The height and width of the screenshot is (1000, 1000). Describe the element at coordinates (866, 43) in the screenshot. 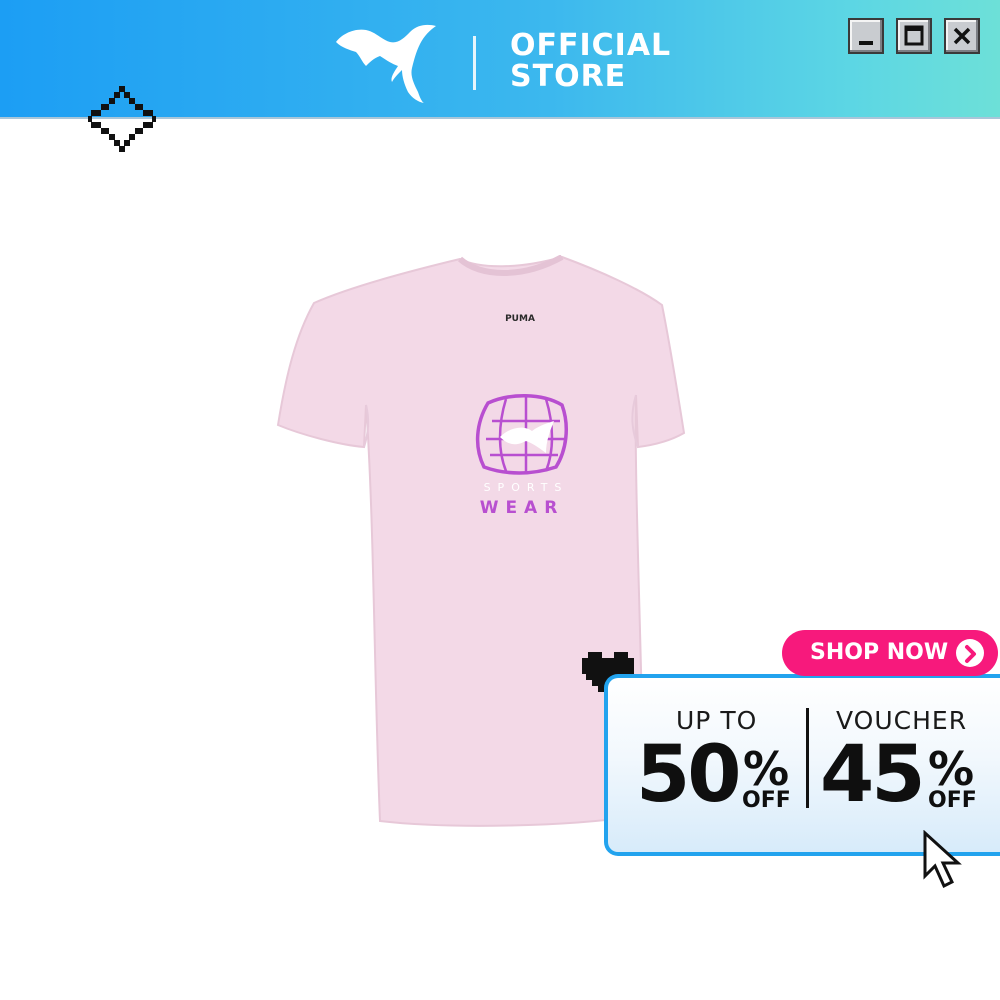

I see `minimize-icon` at that location.